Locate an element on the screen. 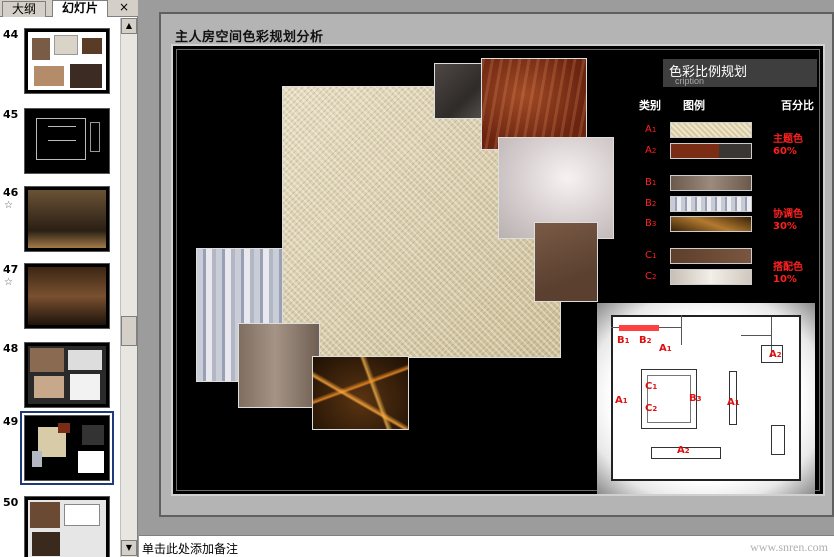 The image size is (834, 557). legend-subtitle: cription is located at coordinates (690, 81).